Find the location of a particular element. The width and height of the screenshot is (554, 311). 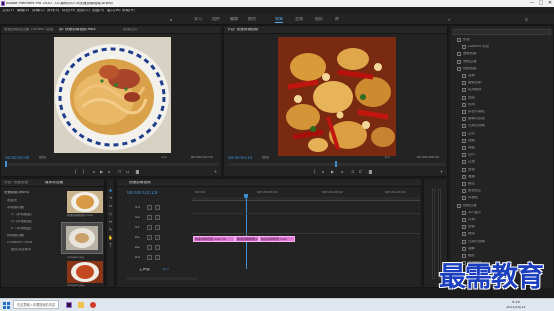

export-frame-icon: ◙ is located at coordinates (137, 171).